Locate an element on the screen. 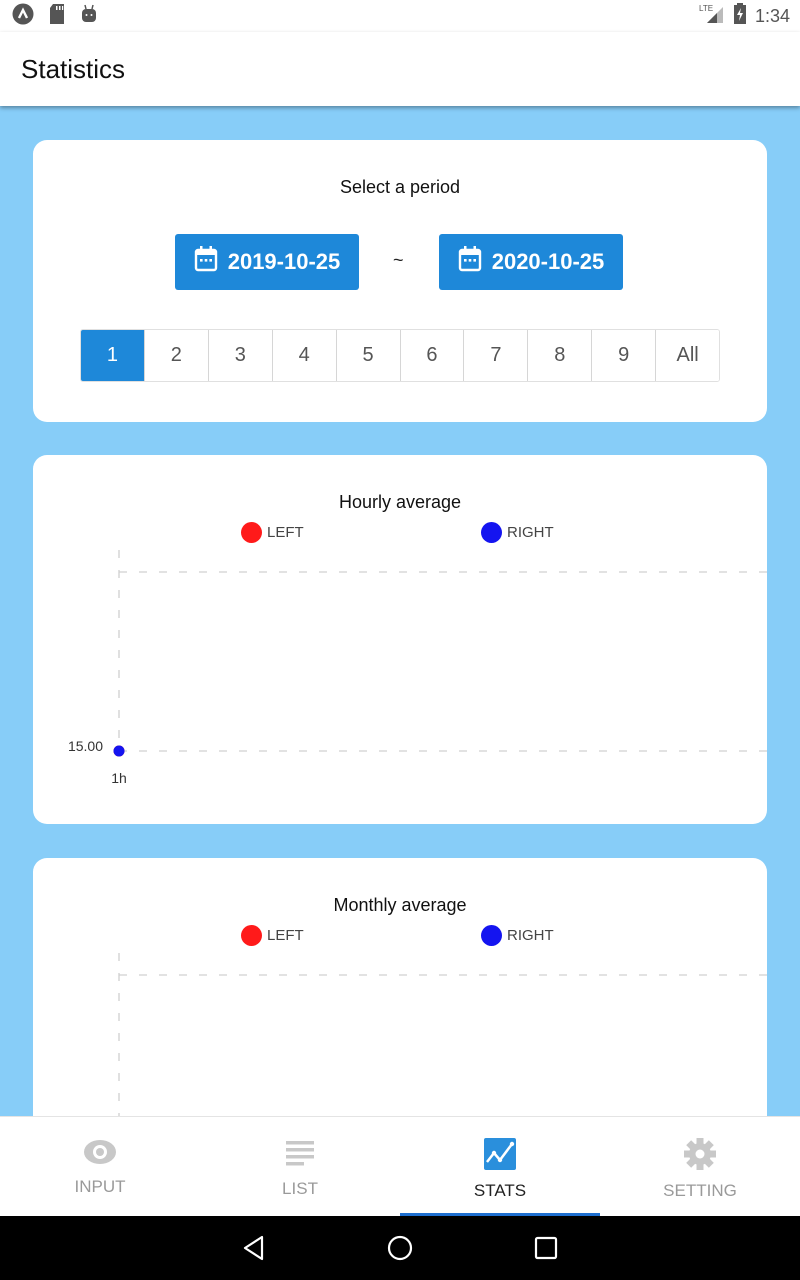 The height and width of the screenshot is (1280, 800). chart-icon is located at coordinates (500, 1156).